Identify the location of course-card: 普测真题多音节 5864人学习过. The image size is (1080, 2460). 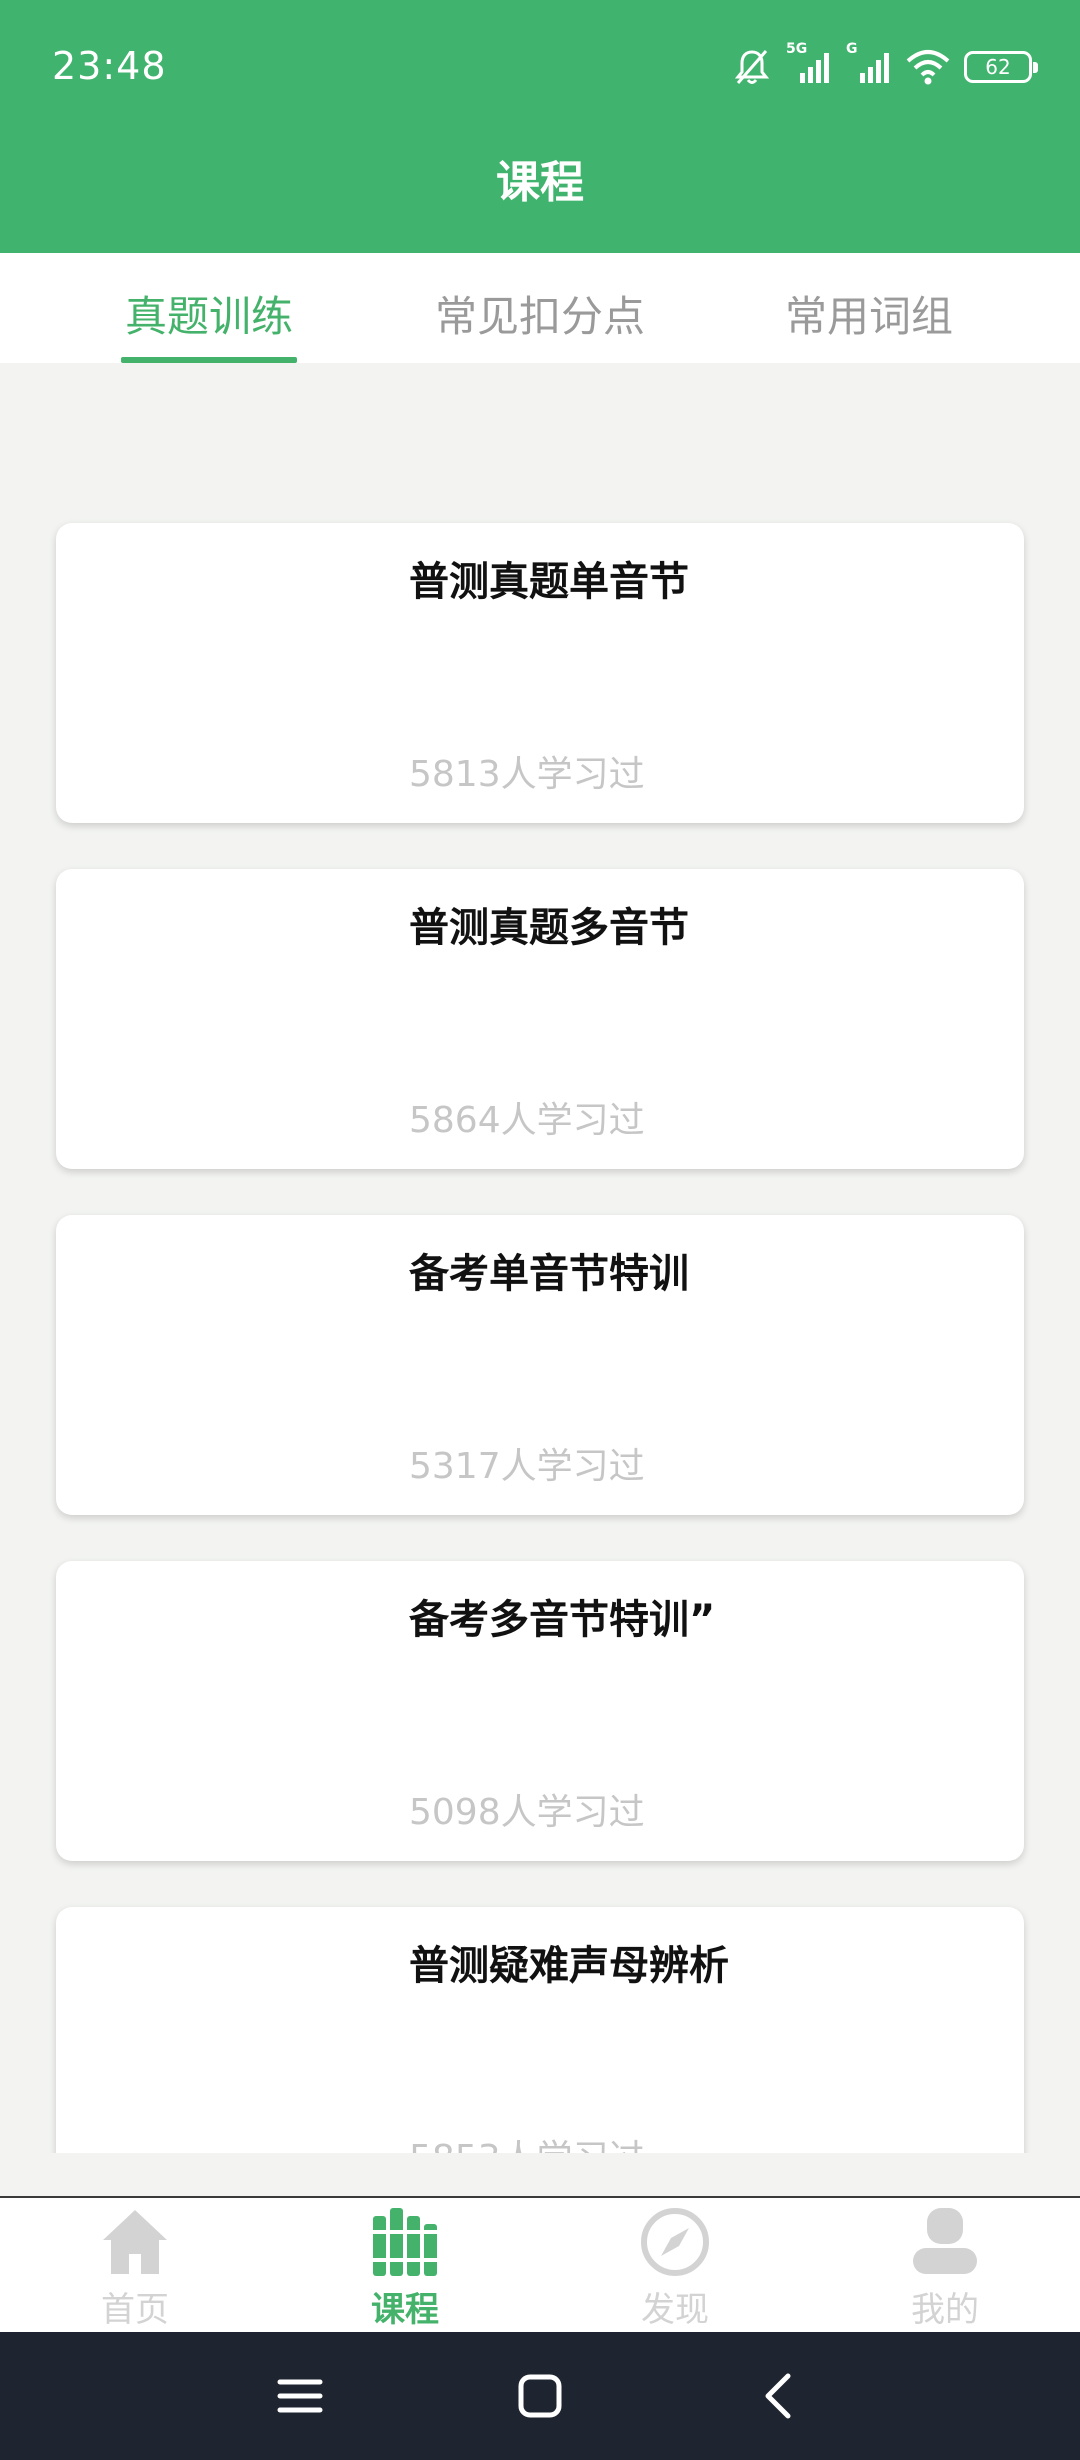
(540, 1019).